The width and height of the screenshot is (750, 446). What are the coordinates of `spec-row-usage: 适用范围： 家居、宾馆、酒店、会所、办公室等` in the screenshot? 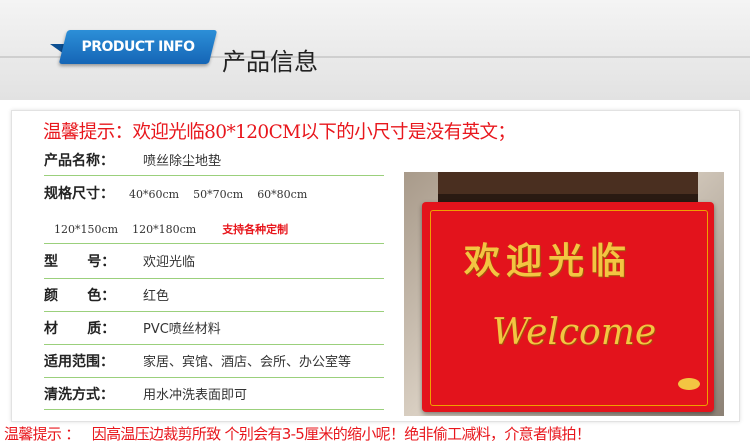 It's located at (197, 362).